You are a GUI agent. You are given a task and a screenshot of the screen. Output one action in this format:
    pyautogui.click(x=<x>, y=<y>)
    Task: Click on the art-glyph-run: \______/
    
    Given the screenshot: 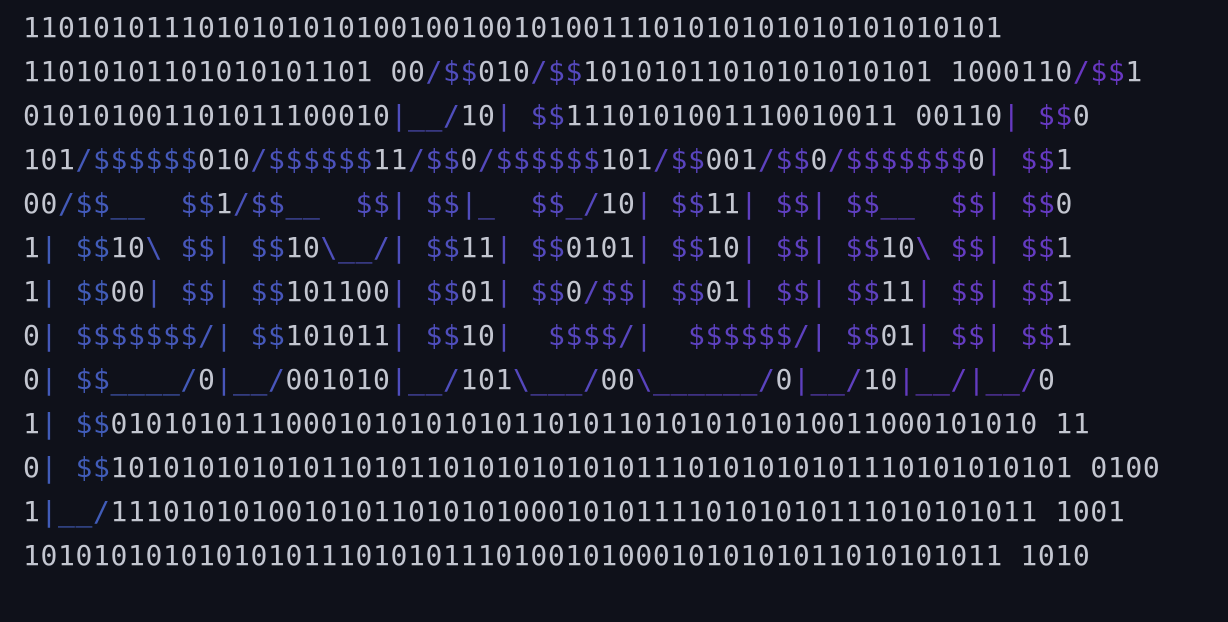 What is the action you would take?
    pyautogui.click(x=705, y=379)
    